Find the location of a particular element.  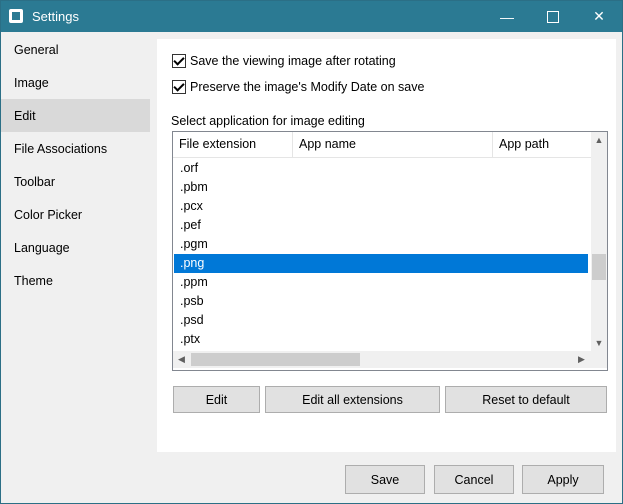

horizontal-scrollbar: ◀ ▶ is located at coordinates (382, 359).